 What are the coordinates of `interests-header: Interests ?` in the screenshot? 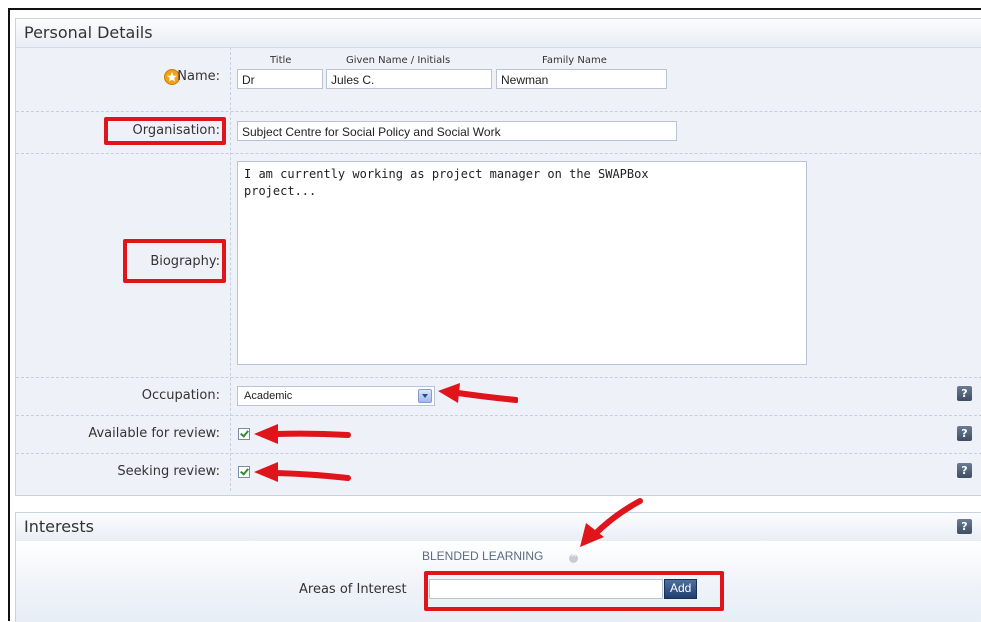 It's located at (498, 527).